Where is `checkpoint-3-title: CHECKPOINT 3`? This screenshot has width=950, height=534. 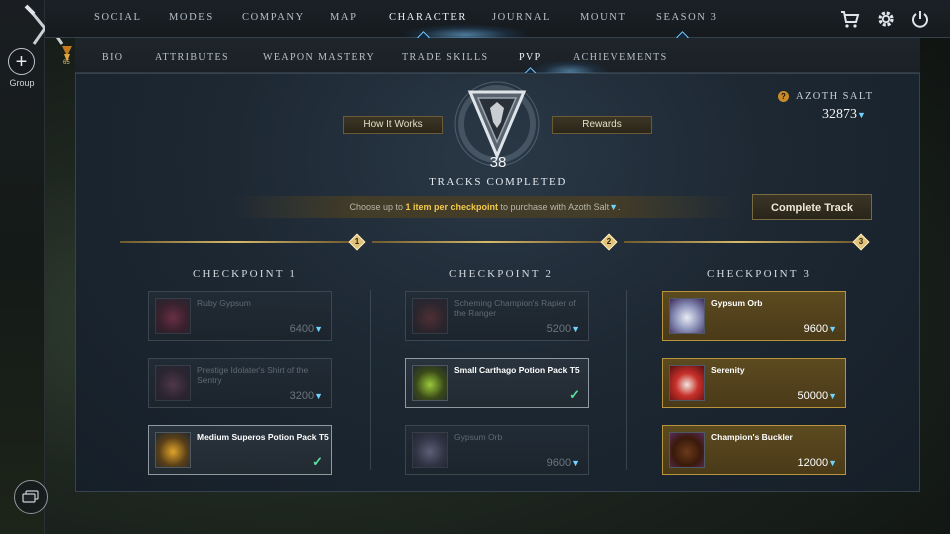
checkpoint-3-title: CHECKPOINT 3 is located at coordinates (759, 274).